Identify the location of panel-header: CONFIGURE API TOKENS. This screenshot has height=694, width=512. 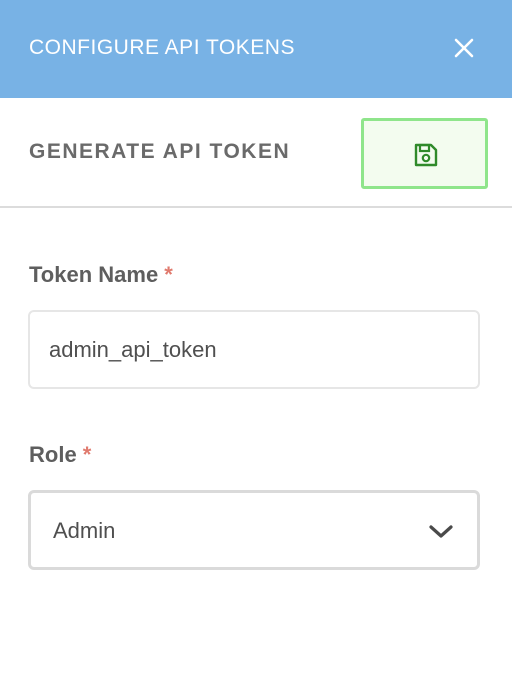
(256, 49).